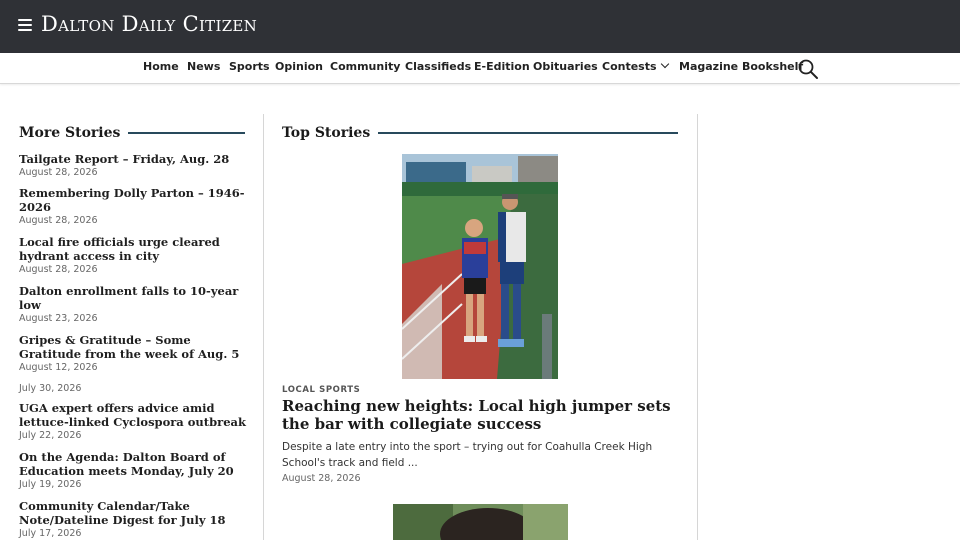 The height and width of the screenshot is (540, 960). Describe the element at coordinates (25, 25) in the screenshot. I see `menu-icon` at that location.